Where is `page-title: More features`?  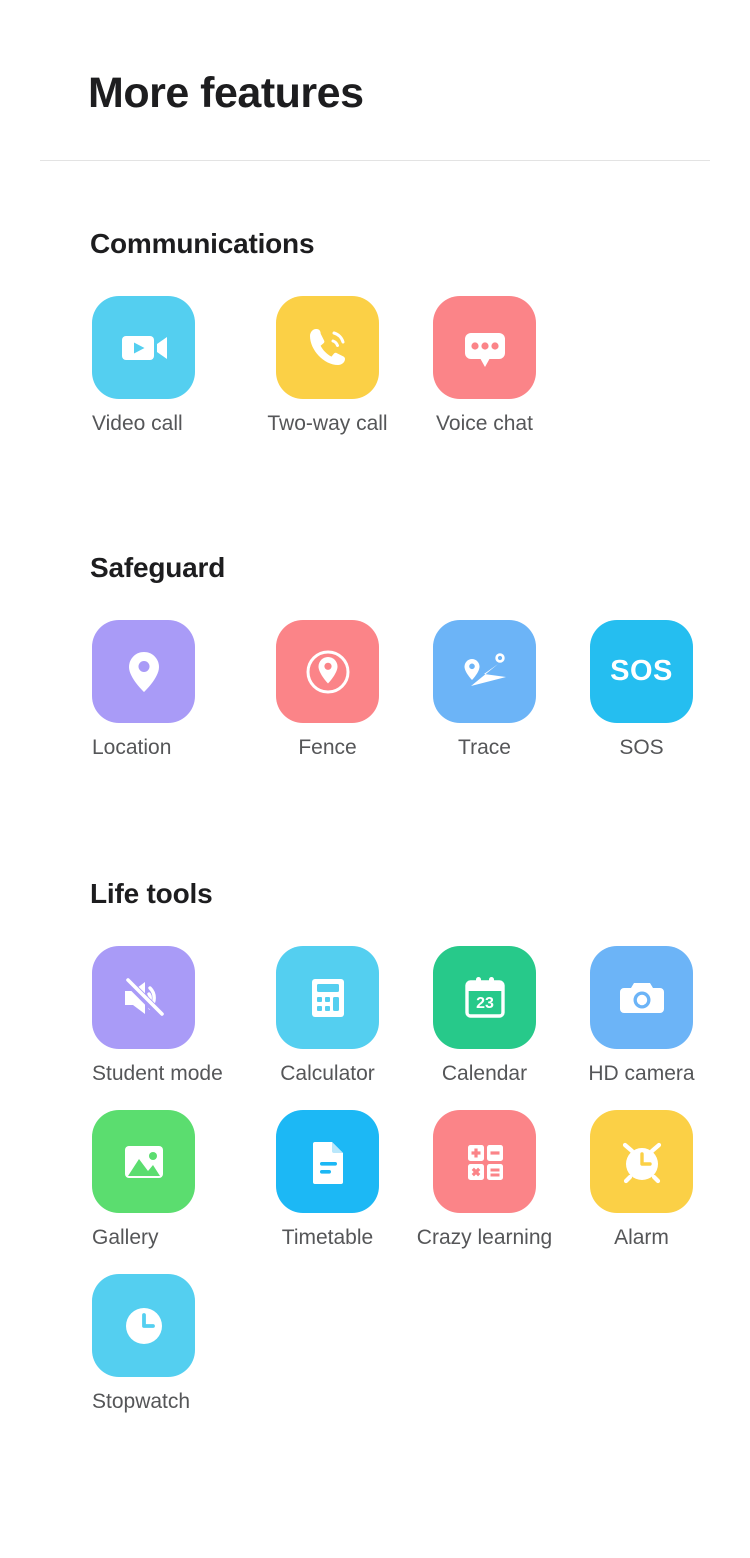
page-title: More features is located at coordinates (226, 93).